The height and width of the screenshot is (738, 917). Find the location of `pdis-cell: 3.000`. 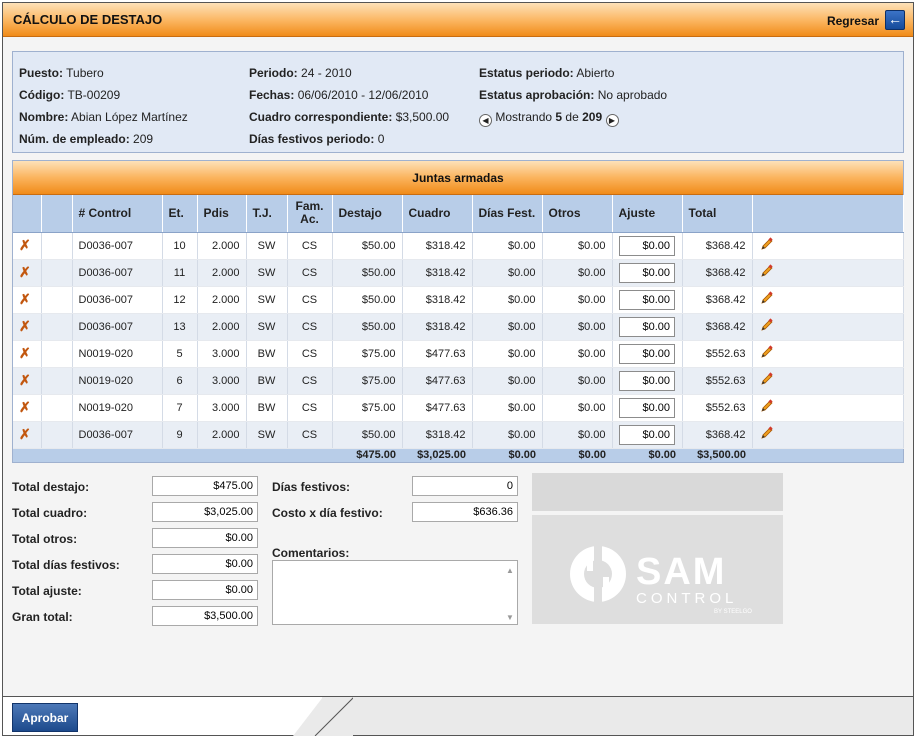

pdis-cell: 3.000 is located at coordinates (222, 354).